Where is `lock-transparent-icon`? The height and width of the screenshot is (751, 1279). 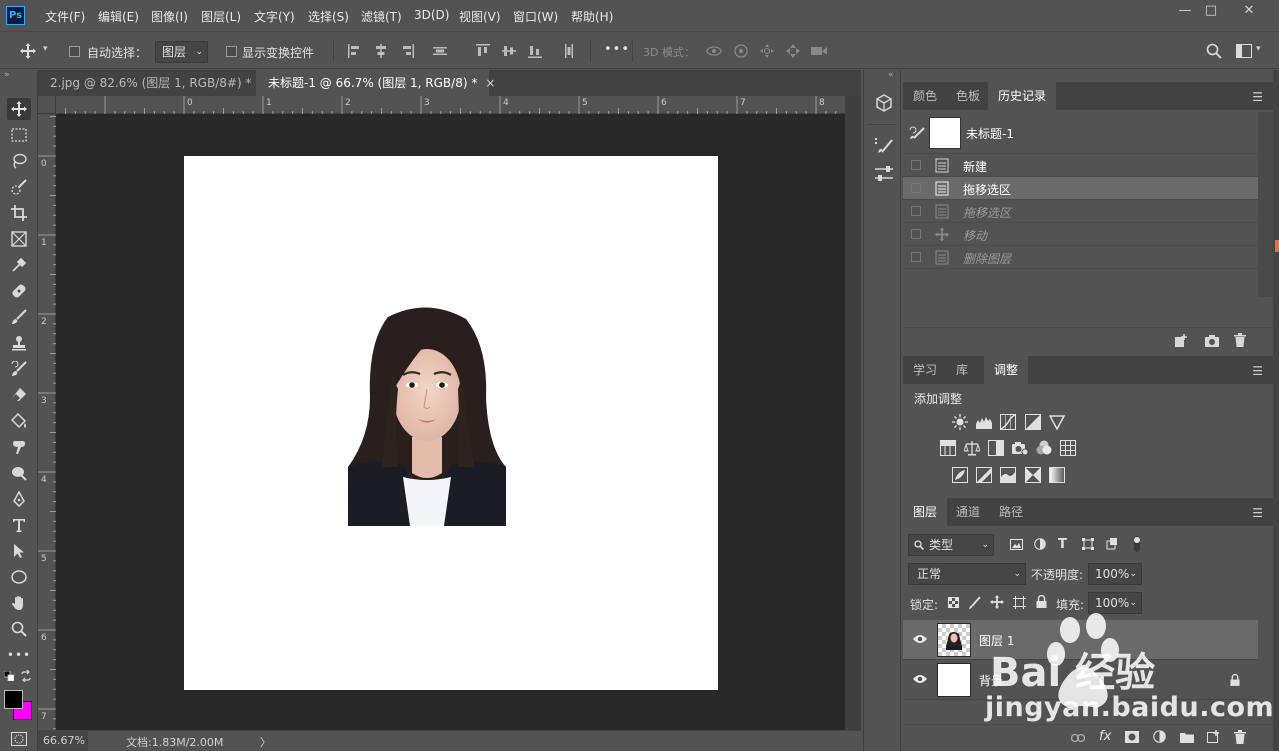
lock-transparent-icon is located at coordinates (953, 602).